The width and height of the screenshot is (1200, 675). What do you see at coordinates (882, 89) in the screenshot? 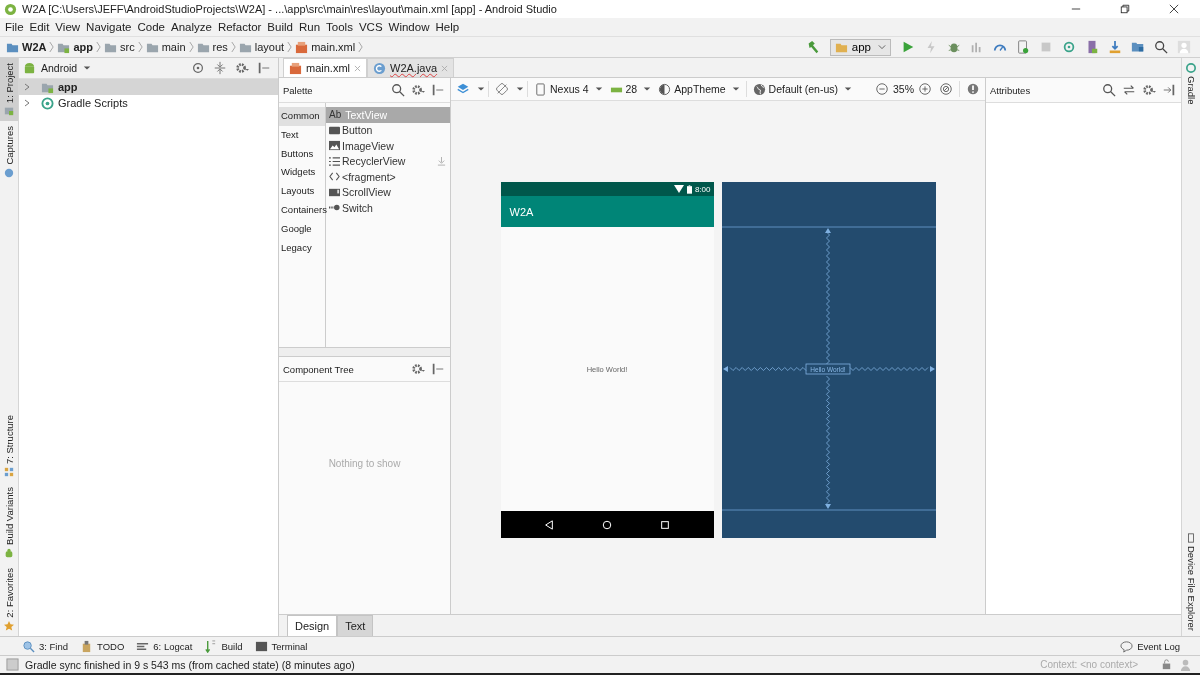
I see `zoom-out-icon` at bounding box center [882, 89].